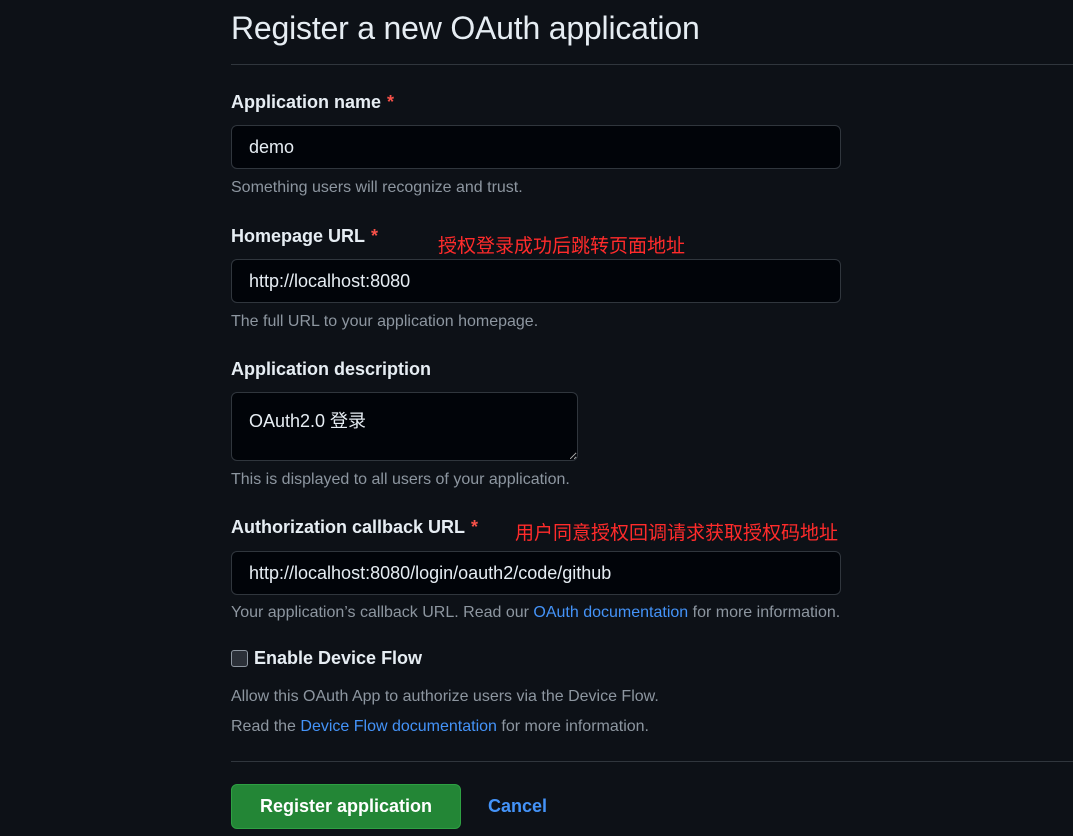 Image resolution: width=1073 pixels, height=836 pixels. Describe the element at coordinates (652, 761) in the screenshot. I see `actions-divider` at that location.